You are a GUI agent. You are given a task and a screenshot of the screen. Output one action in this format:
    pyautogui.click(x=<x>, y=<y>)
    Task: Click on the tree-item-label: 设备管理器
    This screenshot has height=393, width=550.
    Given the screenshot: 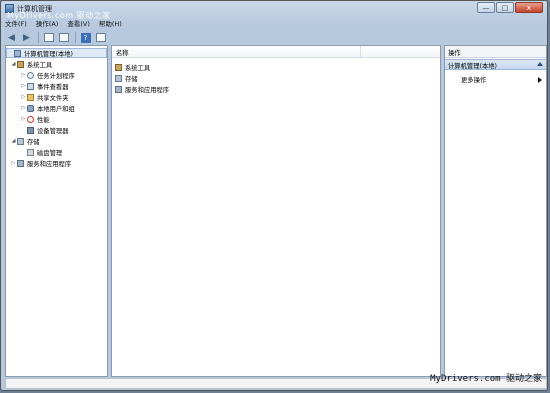 What is the action you would take?
    pyautogui.click(x=53, y=131)
    